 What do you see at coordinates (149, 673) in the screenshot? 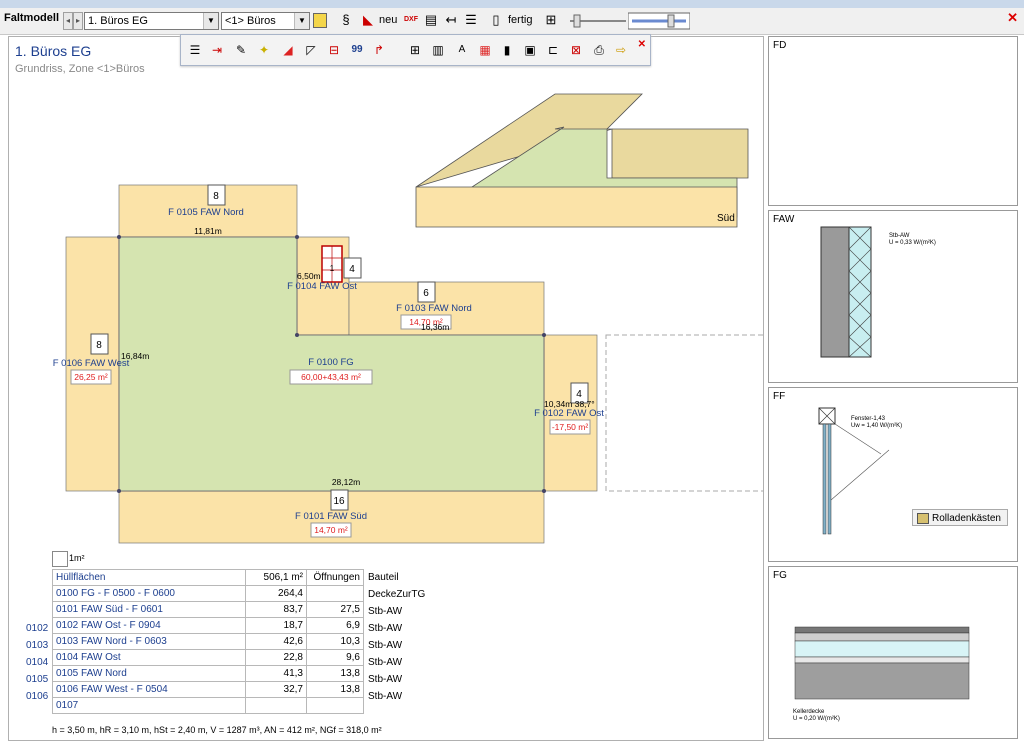
I see `row-name: 0105 FAW Nord` at bounding box center [149, 673].